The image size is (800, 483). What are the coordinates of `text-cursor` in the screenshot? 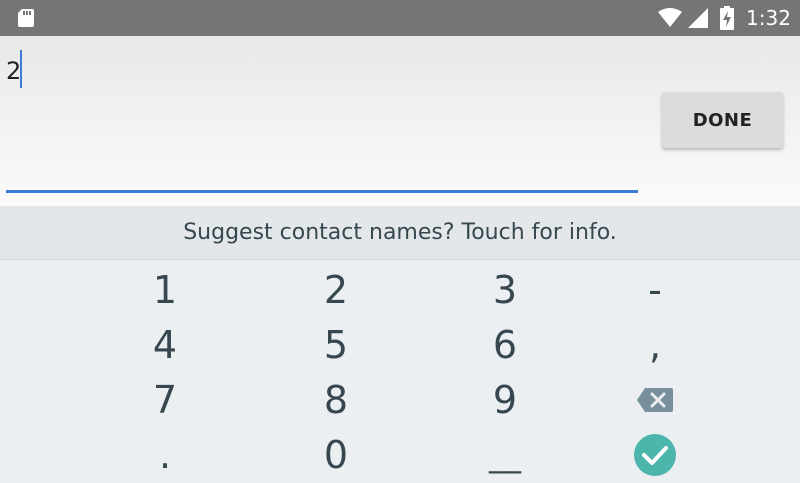 It's located at (21, 69).